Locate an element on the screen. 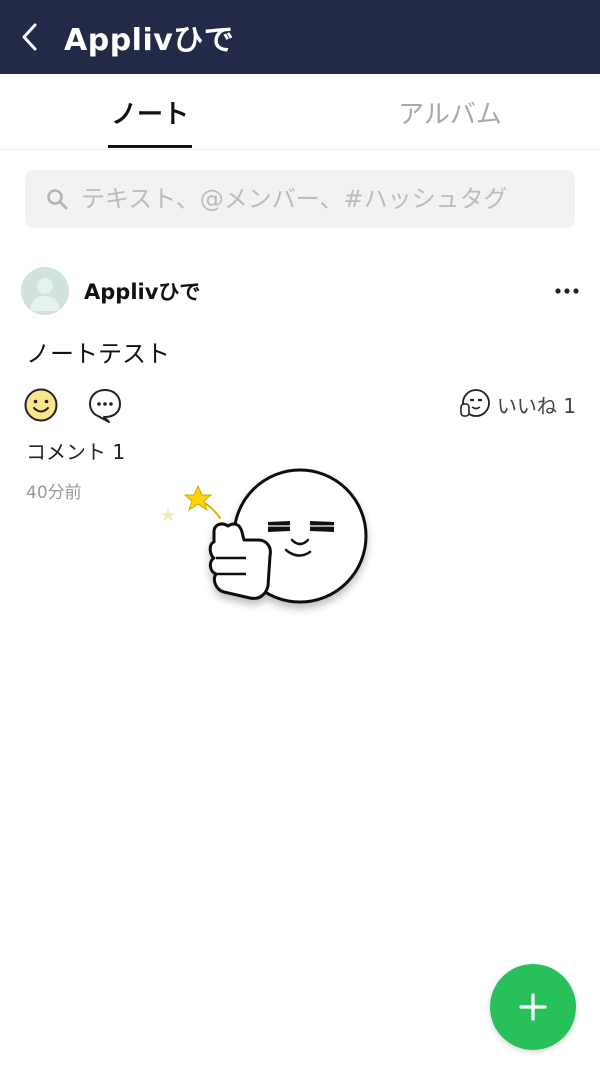  user-silhouette-icon is located at coordinates (45, 294).